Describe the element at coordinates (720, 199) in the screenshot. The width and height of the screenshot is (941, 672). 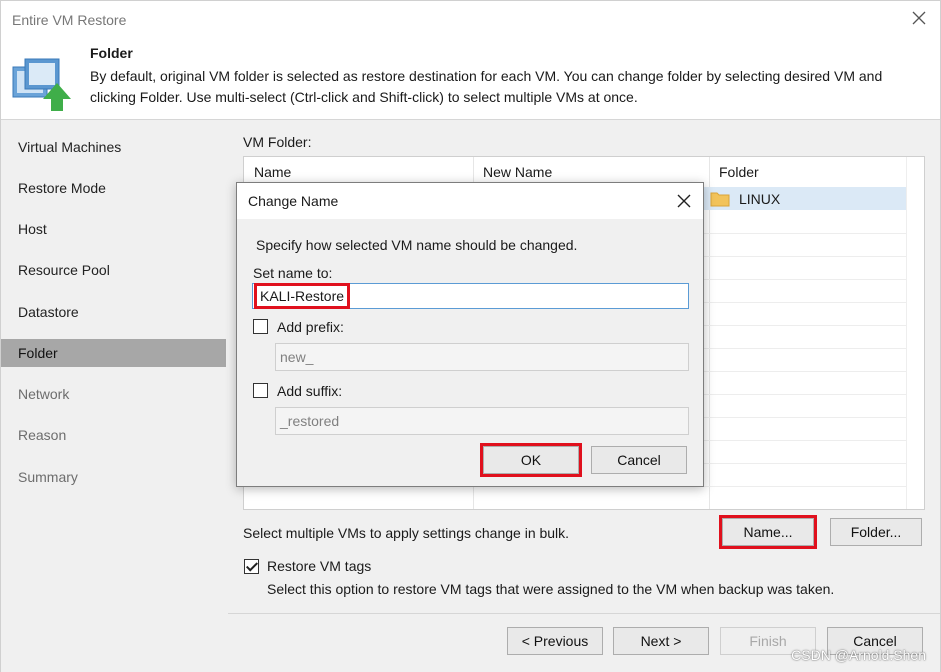
I see `folder-icon` at that location.